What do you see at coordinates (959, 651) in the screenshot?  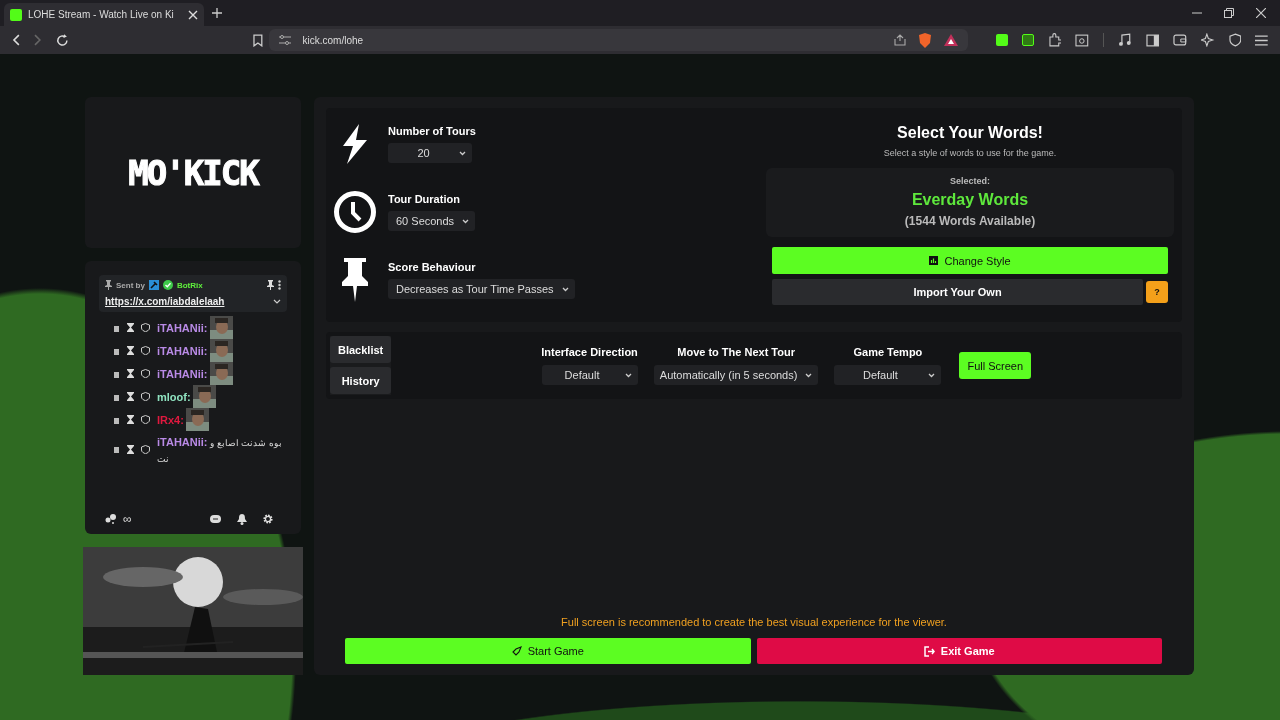 I see `exit-game-button: Exit Game` at bounding box center [959, 651].